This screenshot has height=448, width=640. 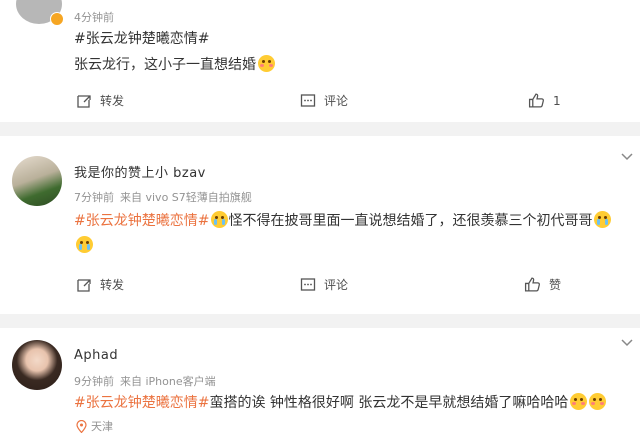 What do you see at coordinates (102, 426) in the screenshot?
I see `location-label: 天津` at bounding box center [102, 426].